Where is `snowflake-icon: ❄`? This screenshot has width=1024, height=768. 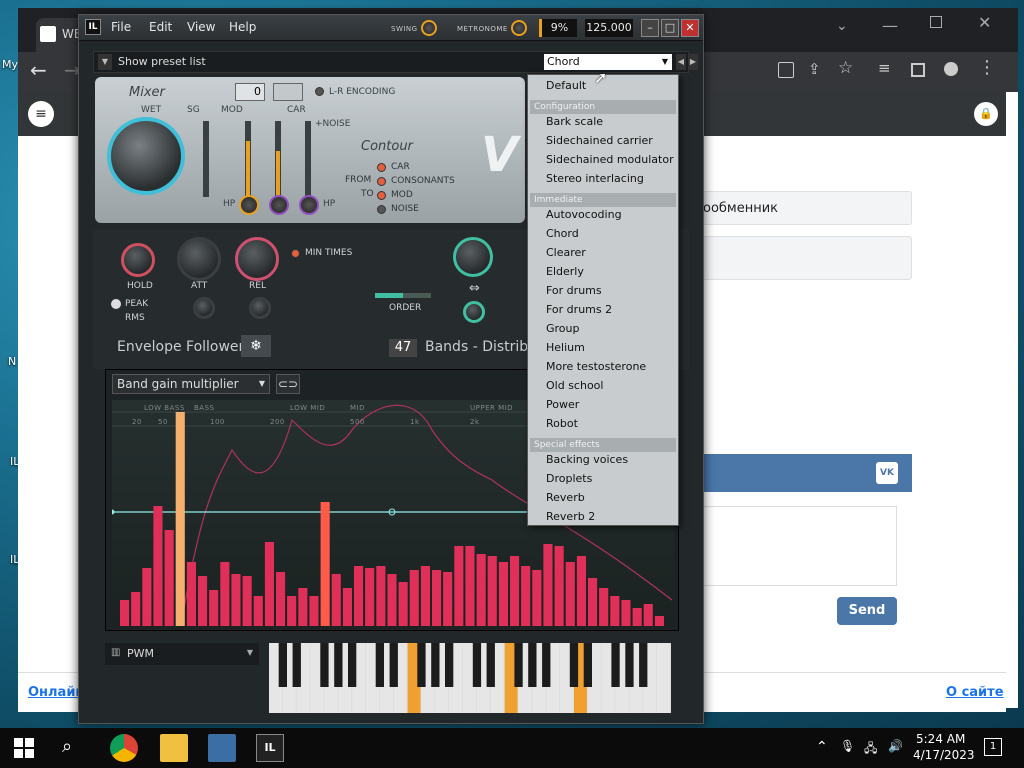
snowflake-icon: ❄ is located at coordinates (256, 346).